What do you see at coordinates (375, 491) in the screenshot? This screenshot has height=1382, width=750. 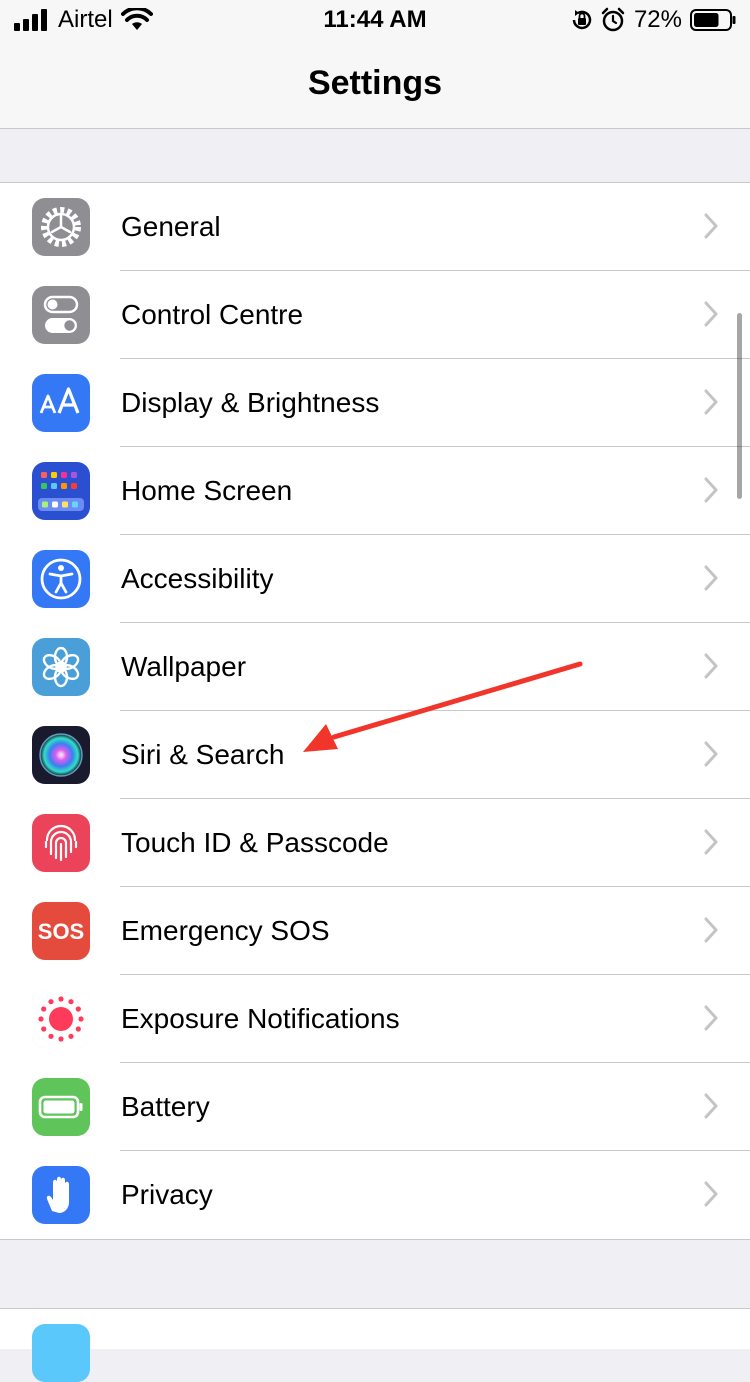 I see `settings-item-home-screen: Home Screen` at bounding box center [375, 491].